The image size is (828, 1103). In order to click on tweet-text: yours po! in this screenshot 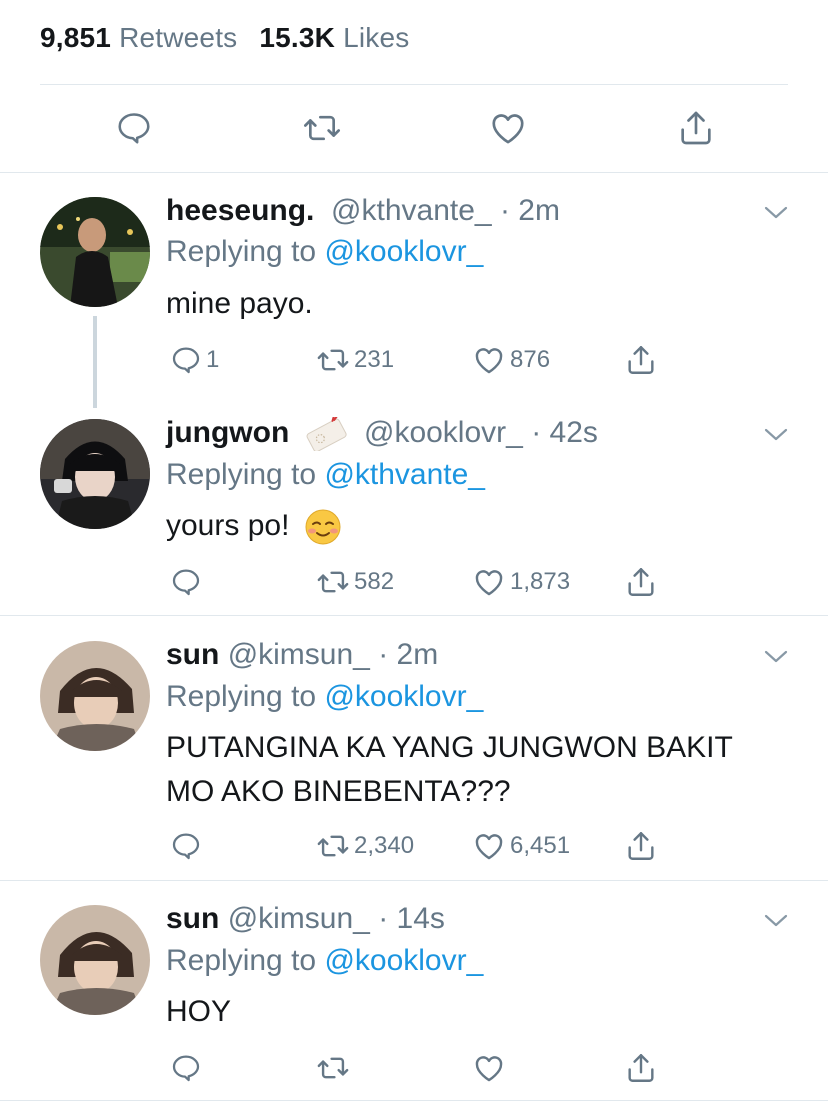, I will do `click(228, 525)`.